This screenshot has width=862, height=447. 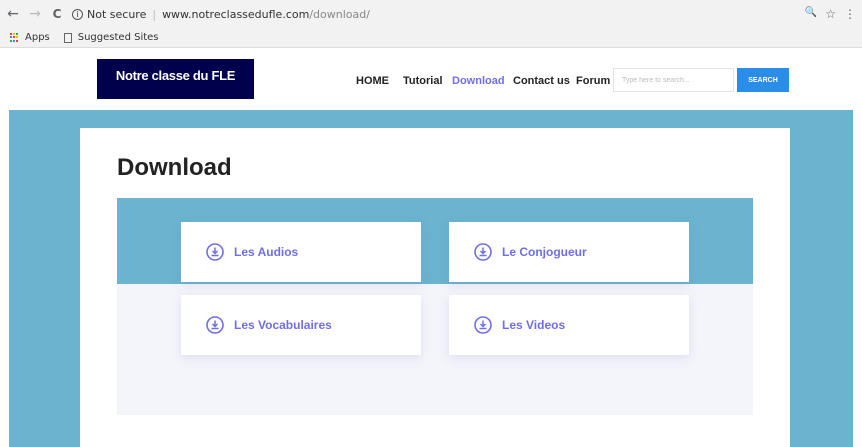 I want to click on nav-tutorial: Tutorial, so click(x=423, y=81).